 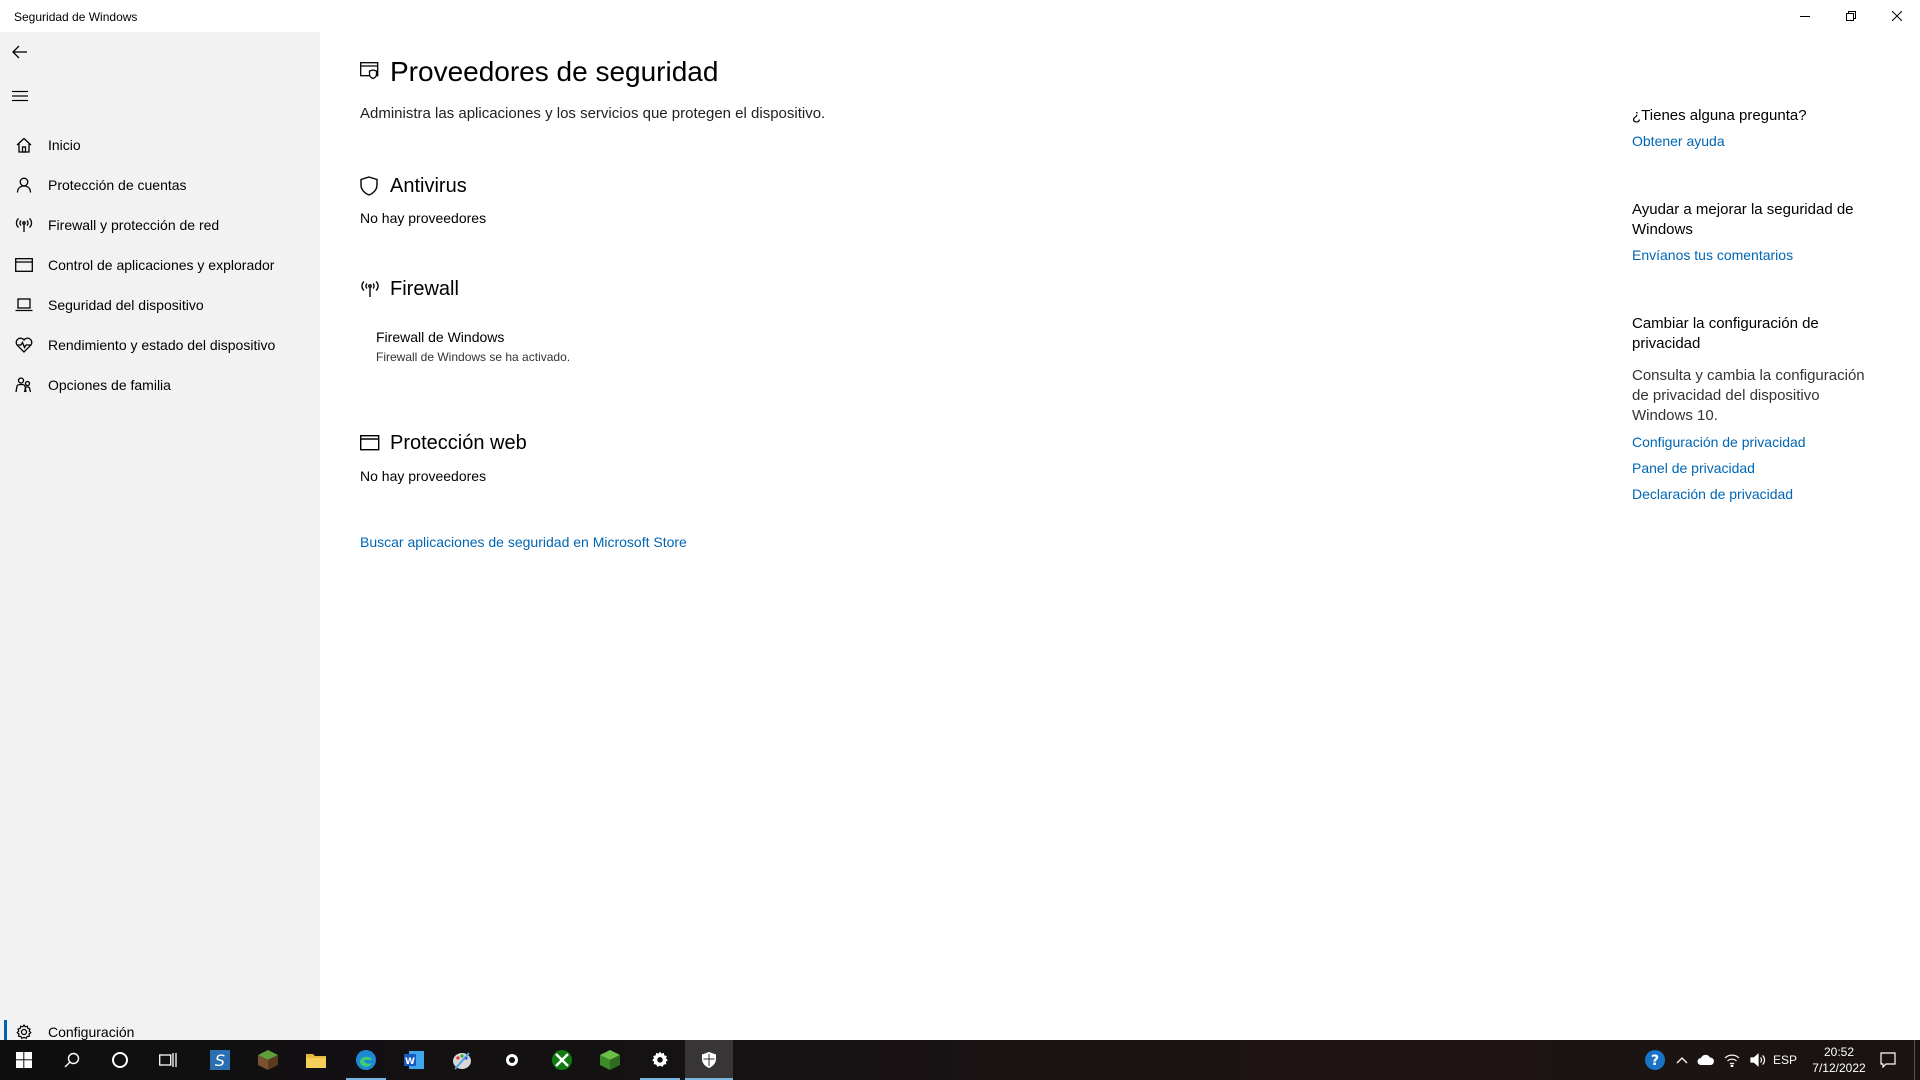 I want to click on palette-icon, so click(x=462, y=1061).